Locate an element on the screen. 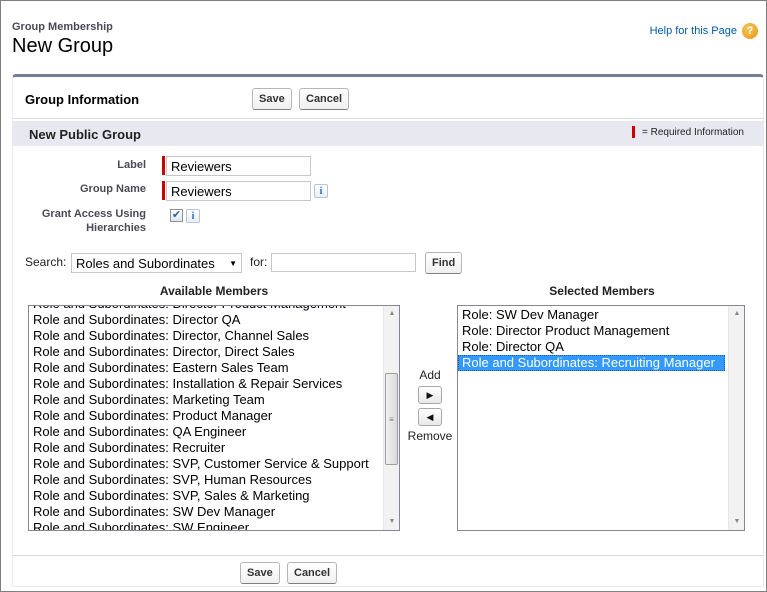 The image size is (767, 592). group-name-field-label: Group Name is located at coordinates (112, 189).